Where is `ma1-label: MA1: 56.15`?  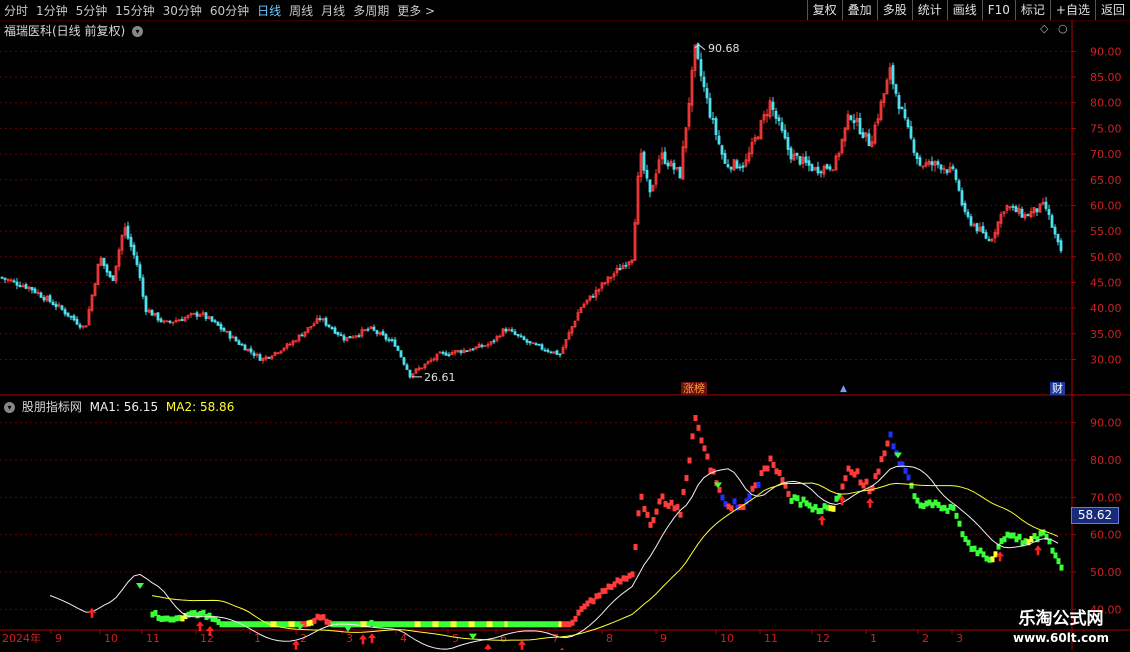
ma1-label: MA1: 56.15 is located at coordinates (124, 407).